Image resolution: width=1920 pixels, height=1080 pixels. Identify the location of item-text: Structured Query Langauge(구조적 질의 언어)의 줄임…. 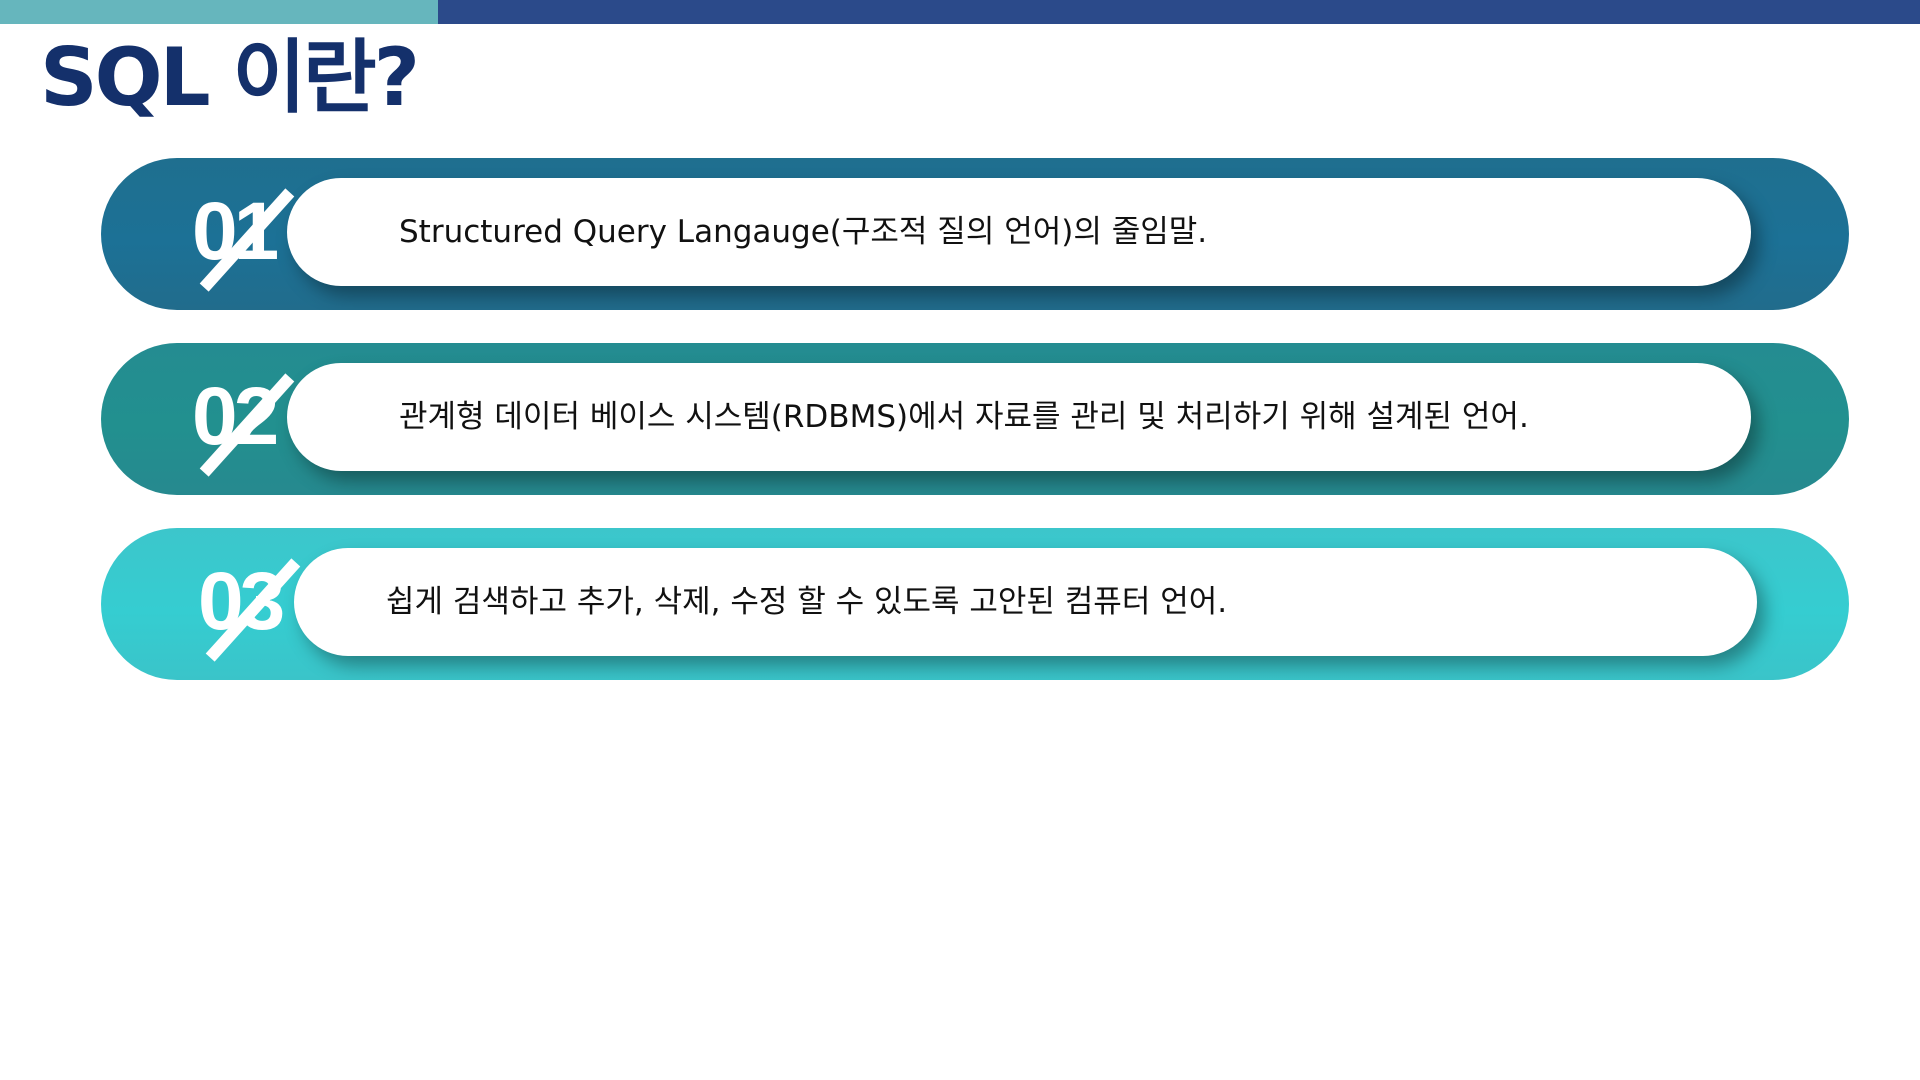
(803, 232).